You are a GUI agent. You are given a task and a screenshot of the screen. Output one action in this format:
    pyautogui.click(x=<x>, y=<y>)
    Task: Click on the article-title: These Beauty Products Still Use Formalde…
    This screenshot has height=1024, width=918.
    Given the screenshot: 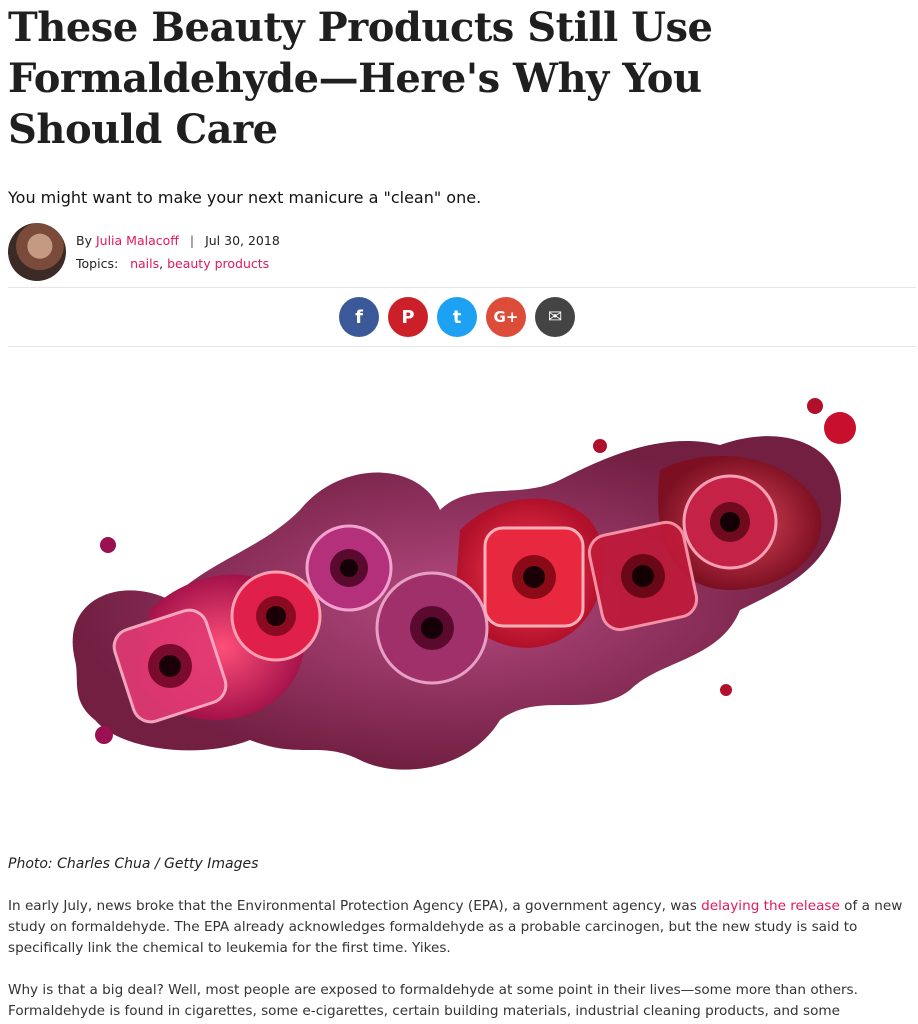 What is the action you would take?
    pyautogui.click(x=360, y=78)
    